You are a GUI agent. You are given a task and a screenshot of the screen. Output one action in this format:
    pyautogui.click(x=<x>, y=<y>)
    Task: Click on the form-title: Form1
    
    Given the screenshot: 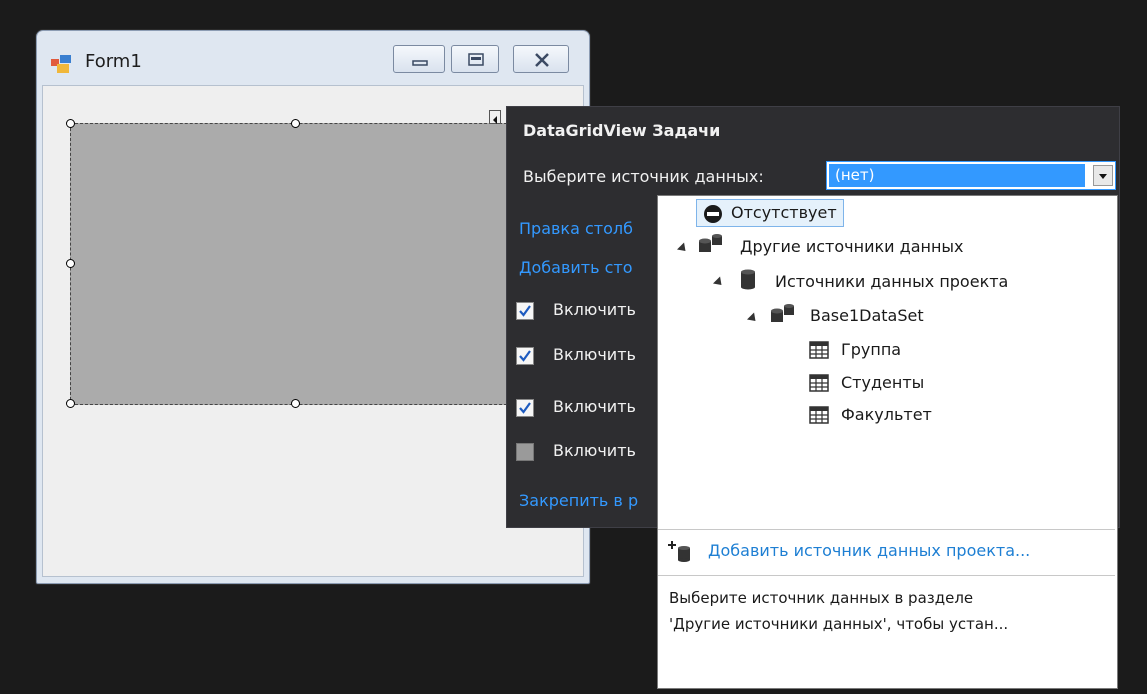 What is the action you would take?
    pyautogui.click(x=113, y=61)
    